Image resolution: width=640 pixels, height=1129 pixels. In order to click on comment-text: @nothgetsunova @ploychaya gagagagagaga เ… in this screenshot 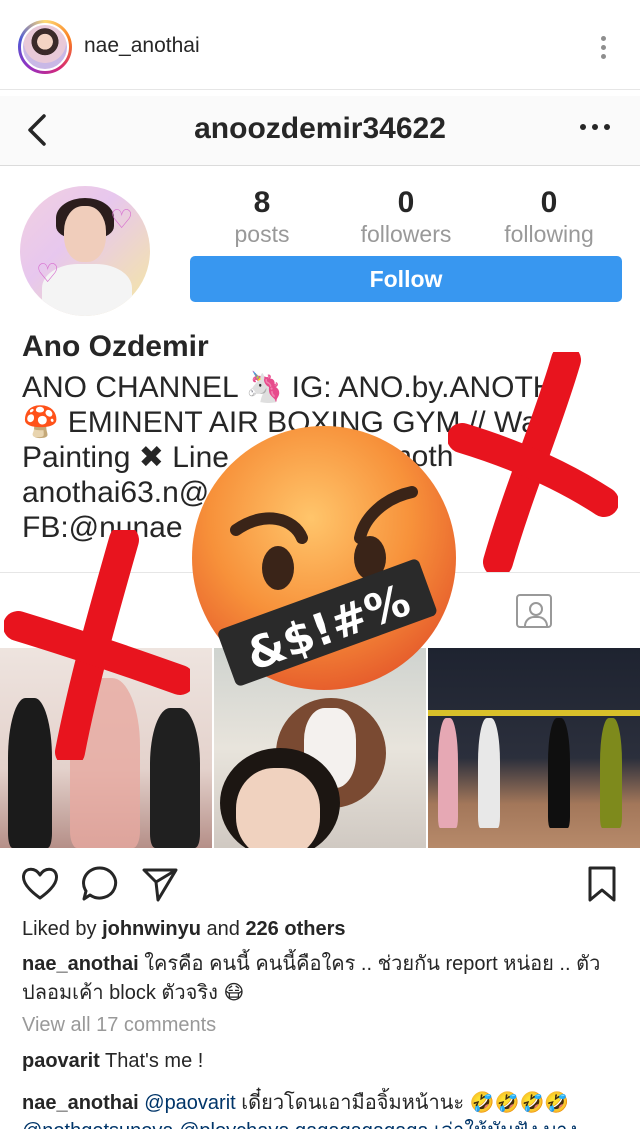, I will do `click(299, 1124)`.